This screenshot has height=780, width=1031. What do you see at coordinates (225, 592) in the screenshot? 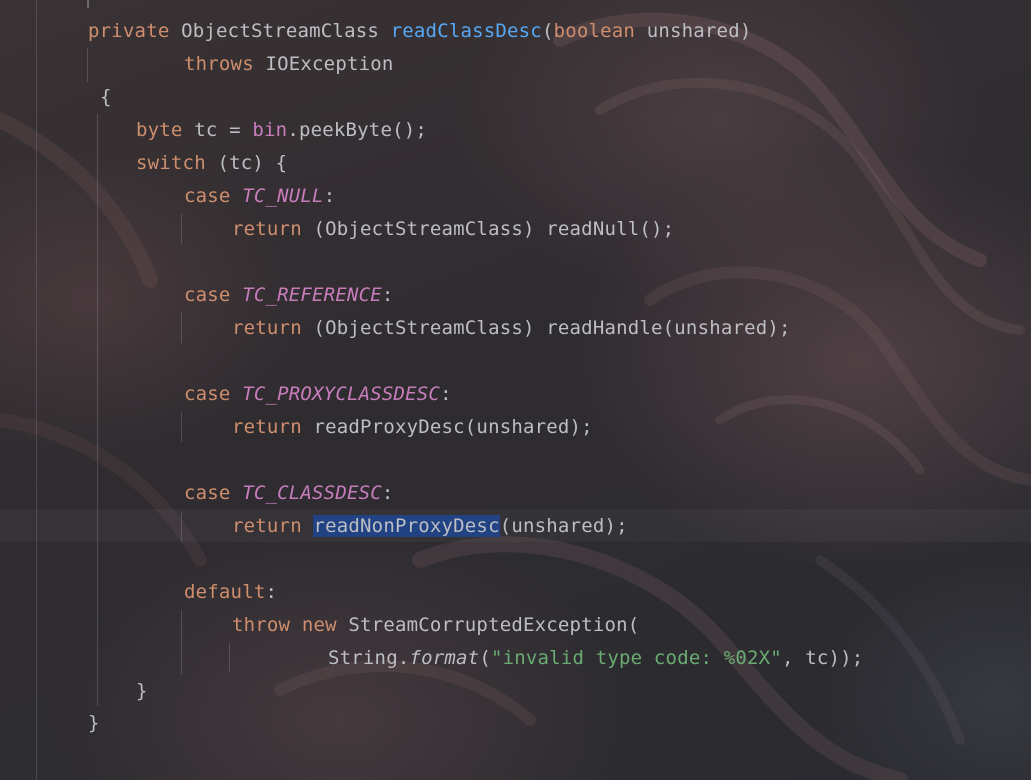
I see `keyword-default: default` at bounding box center [225, 592].